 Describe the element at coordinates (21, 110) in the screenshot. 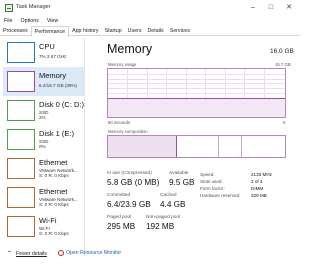

I see `disk-0-thumbnail-graph` at that location.